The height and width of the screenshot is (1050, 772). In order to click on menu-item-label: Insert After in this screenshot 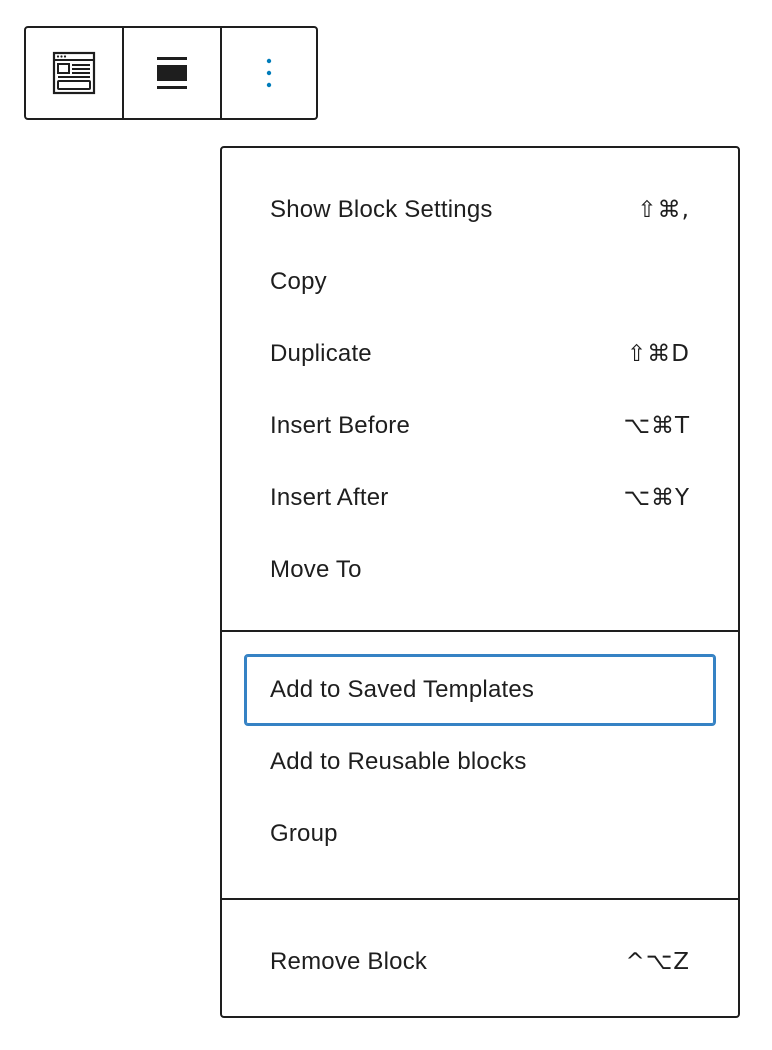, I will do `click(329, 497)`.